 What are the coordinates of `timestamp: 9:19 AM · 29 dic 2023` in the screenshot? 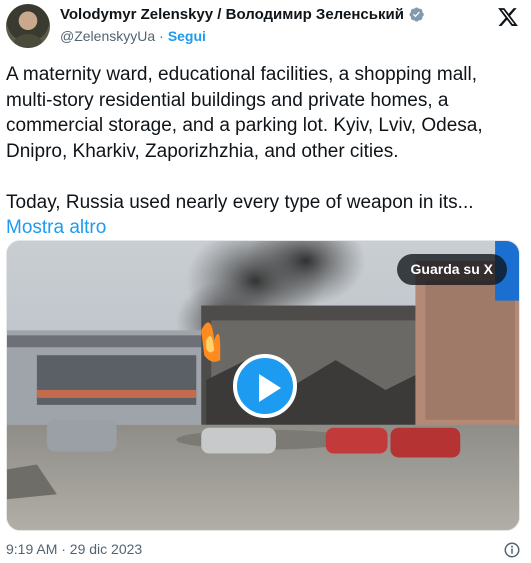 It's located at (74, 549).